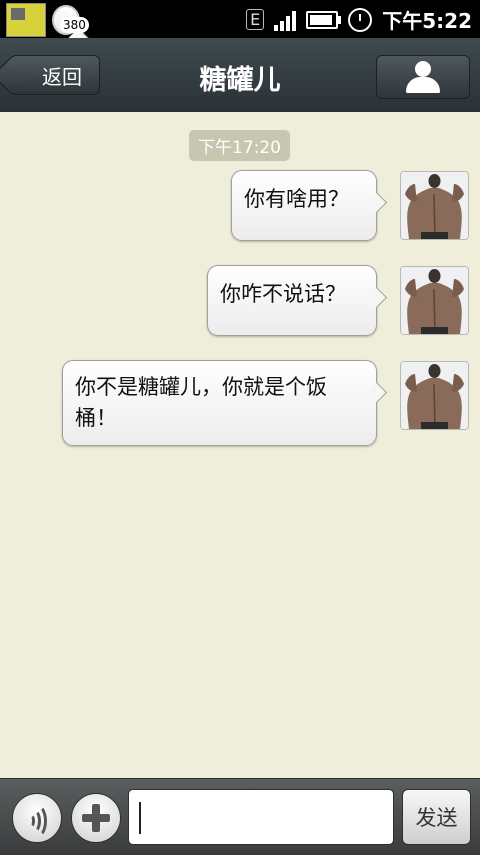 The width and height of the screenshot is (480, 855). I want to click on message-bubble: 你咋不说话？, so click(292, 300).